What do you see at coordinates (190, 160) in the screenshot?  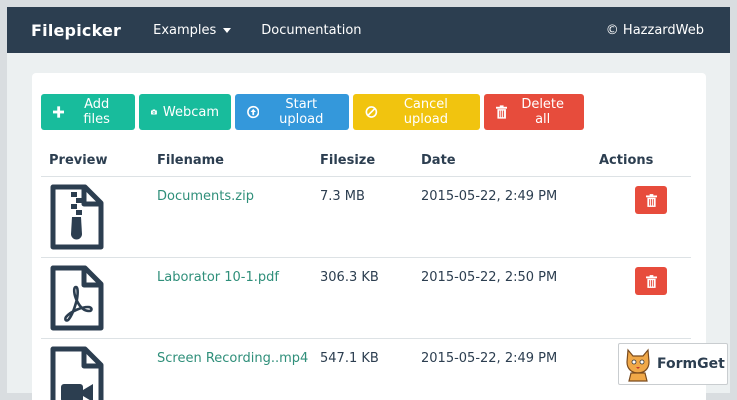 I see `header-filename: Filename` at bounding box center [190, 160].